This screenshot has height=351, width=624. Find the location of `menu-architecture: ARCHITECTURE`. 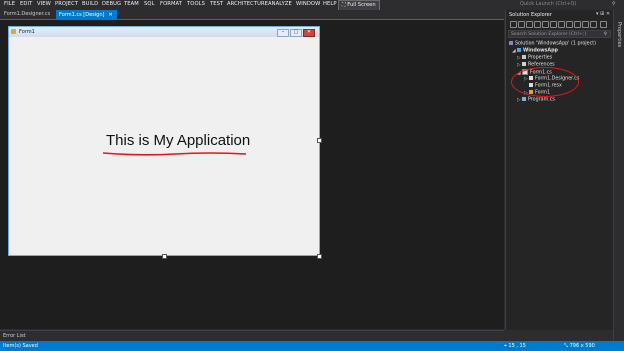

menu-architecture: ARCHITECTURE is located at coordinates (247, 4).